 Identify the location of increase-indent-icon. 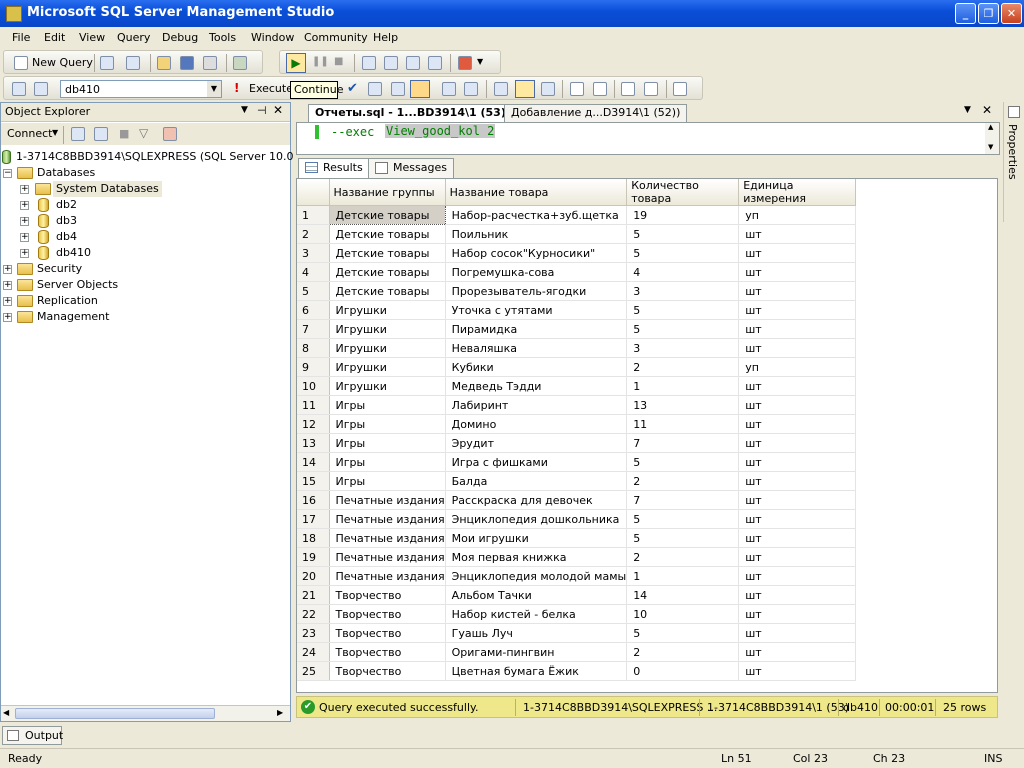
(651, 89).